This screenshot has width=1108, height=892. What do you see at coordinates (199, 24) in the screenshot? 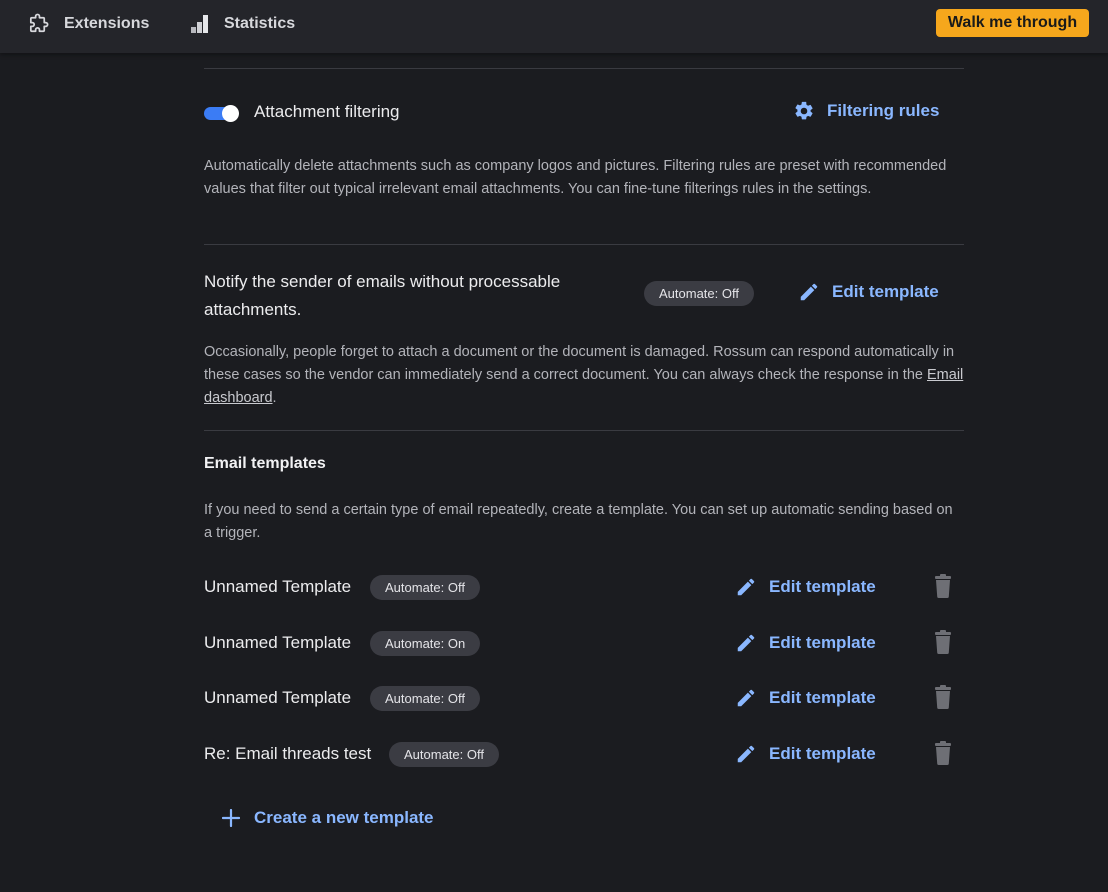
I see `bar-chart-icon` at bounding box center [199, 24].